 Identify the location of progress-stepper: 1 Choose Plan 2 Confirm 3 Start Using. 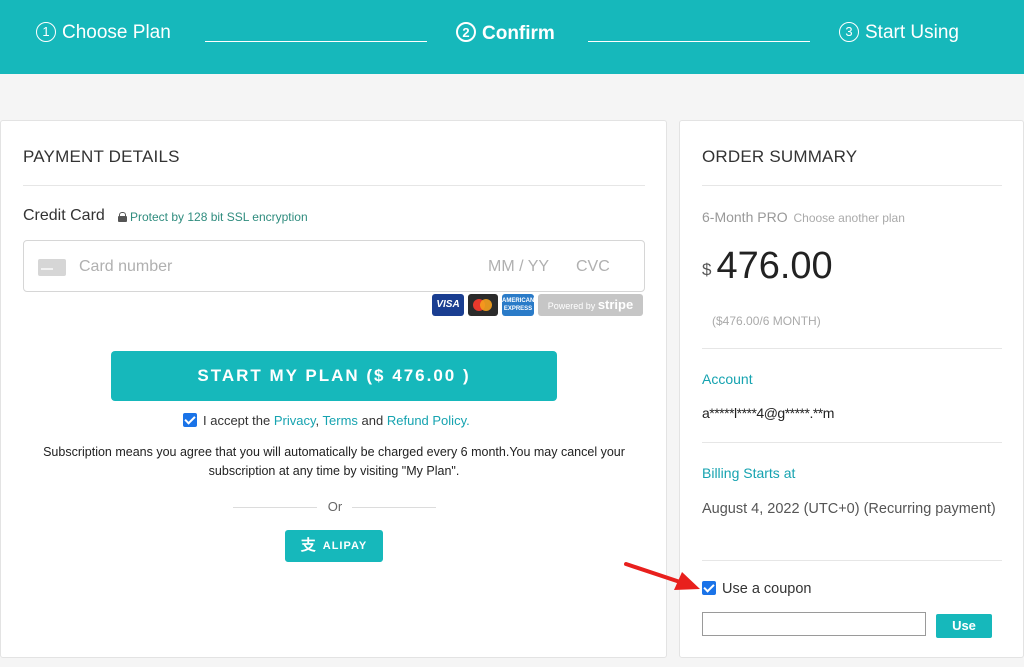
(512, 37).